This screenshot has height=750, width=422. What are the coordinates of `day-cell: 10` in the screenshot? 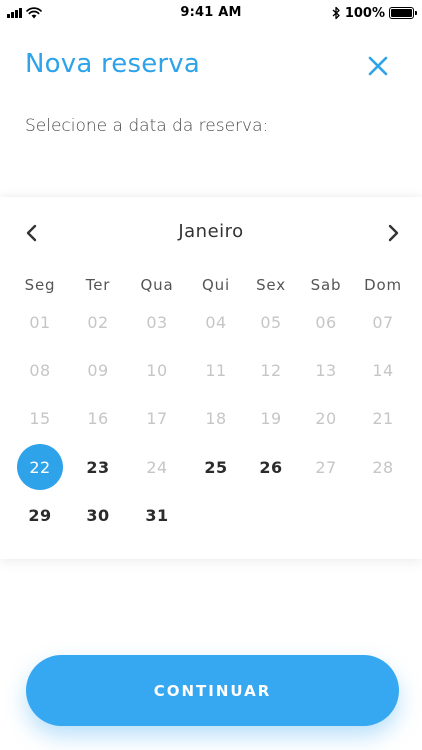 It's located at (157, 370).